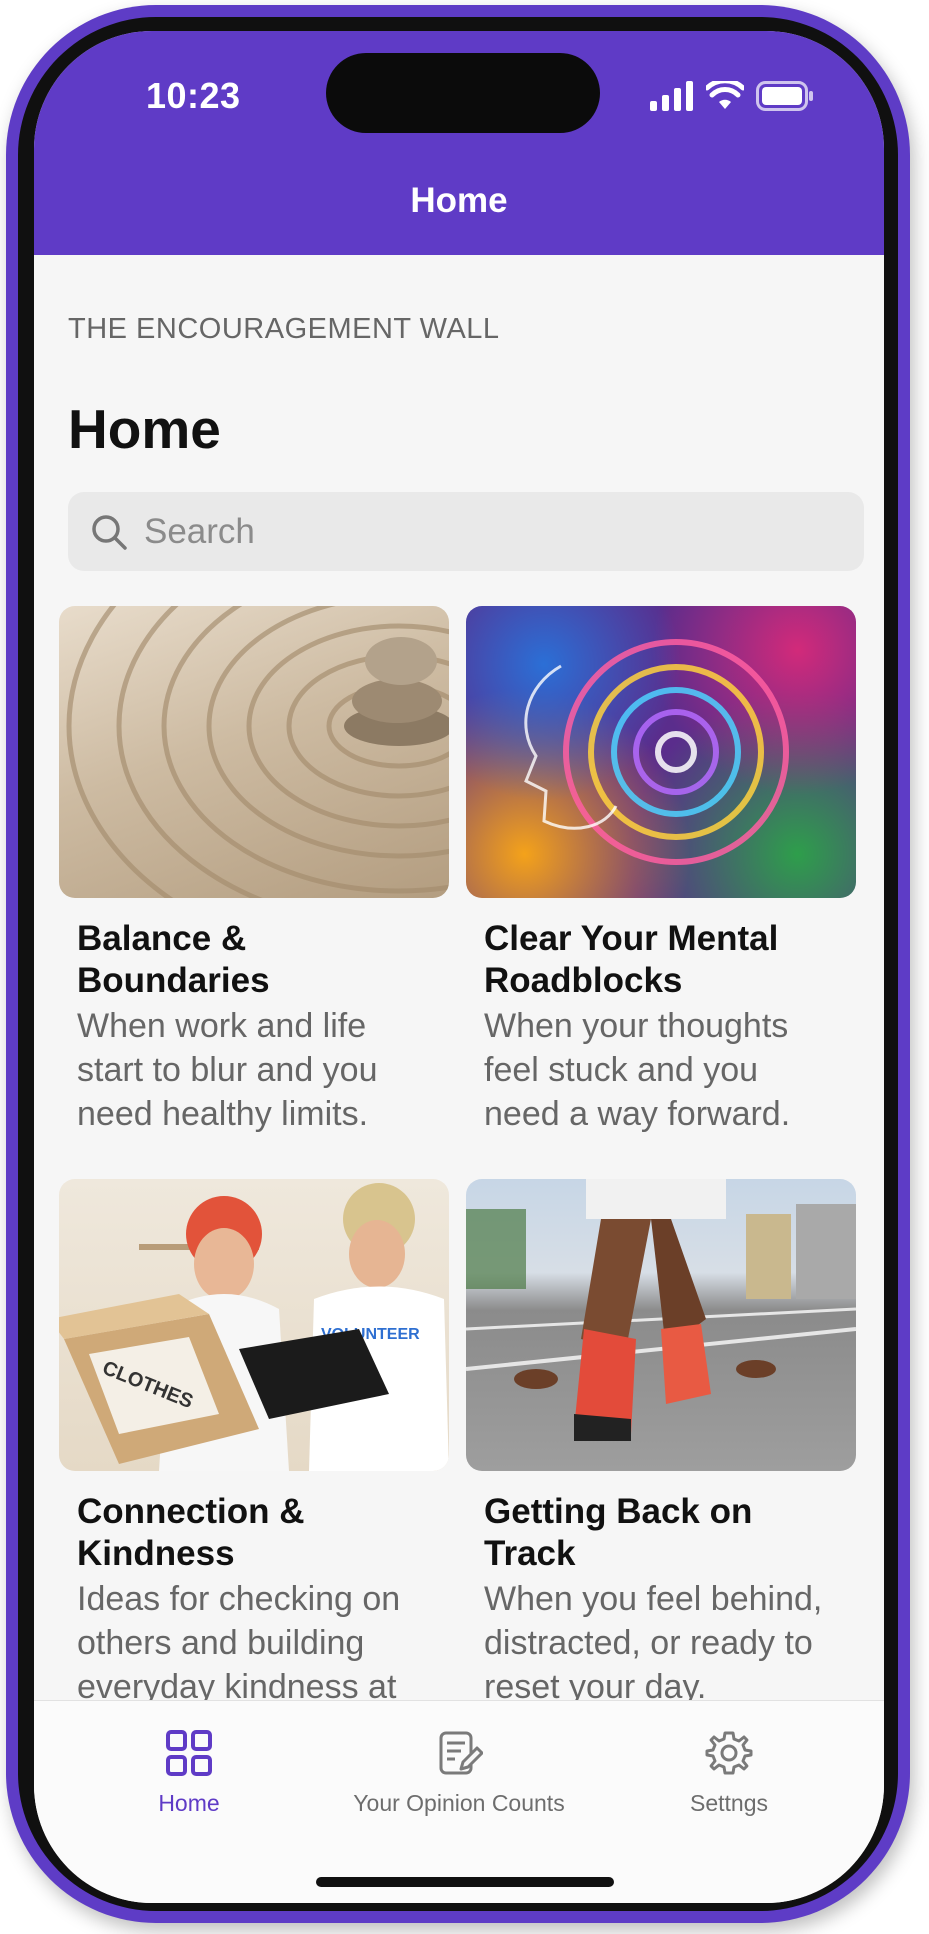  What do you see at coordinates (191, 1532) in the screenshot?
I see `card-title: Connection & Kindness` at bounding box center [191, 1532].